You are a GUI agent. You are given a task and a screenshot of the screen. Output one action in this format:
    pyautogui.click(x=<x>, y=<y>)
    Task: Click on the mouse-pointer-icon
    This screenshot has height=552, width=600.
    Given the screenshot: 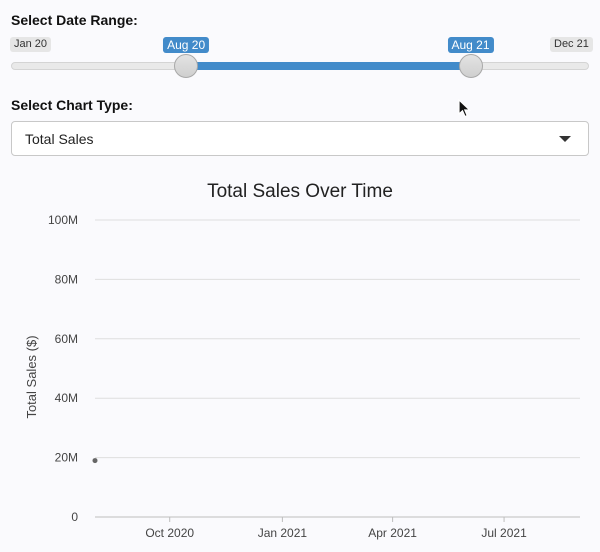 What is the action you would take?
    pyautogui.click(x=464, y=108)
    